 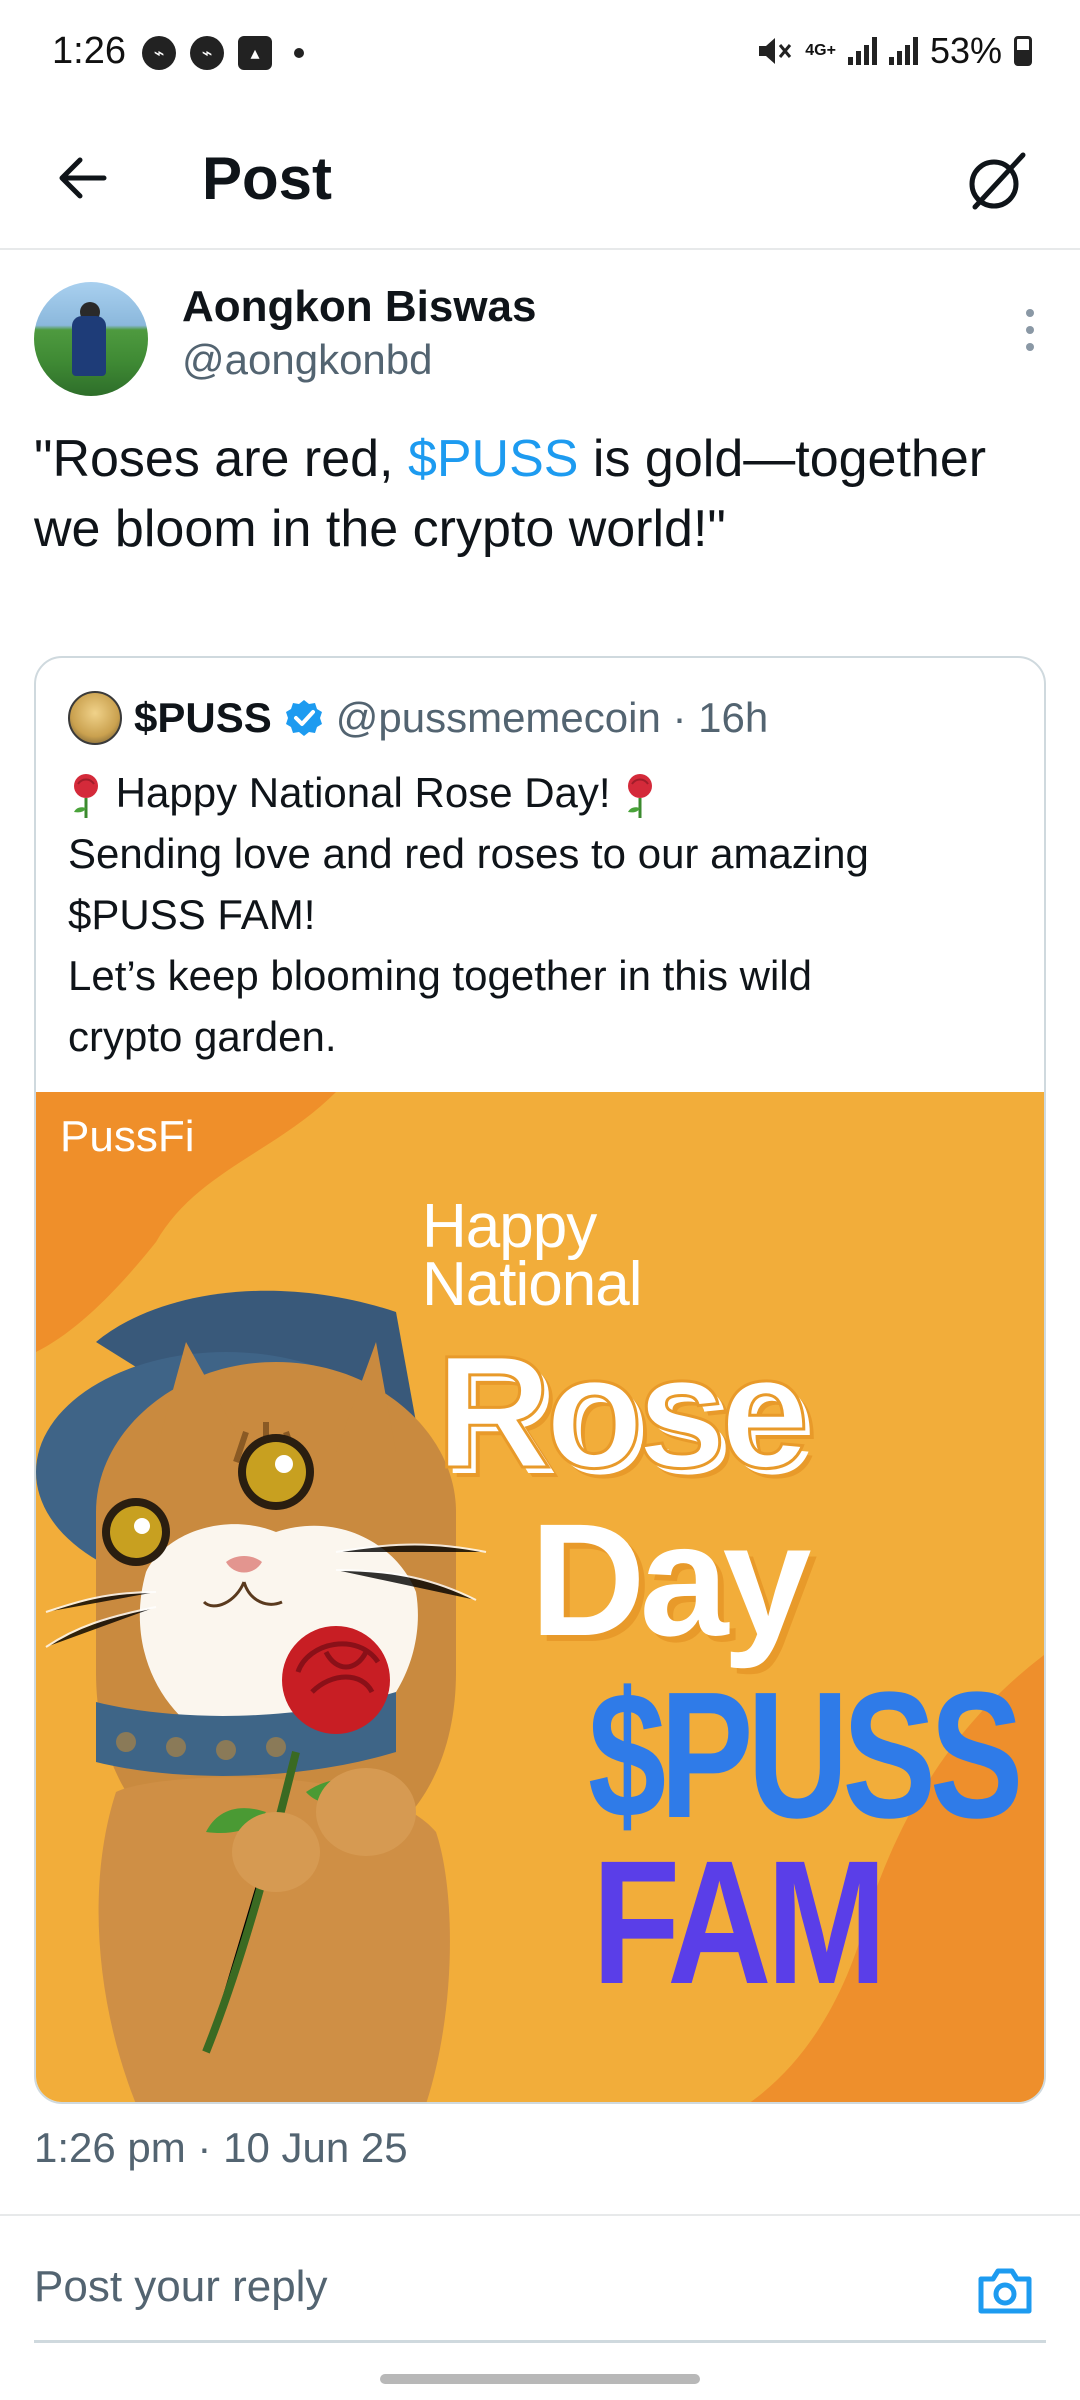 I want to click on page-title: Post, so click(x=267, y=178).